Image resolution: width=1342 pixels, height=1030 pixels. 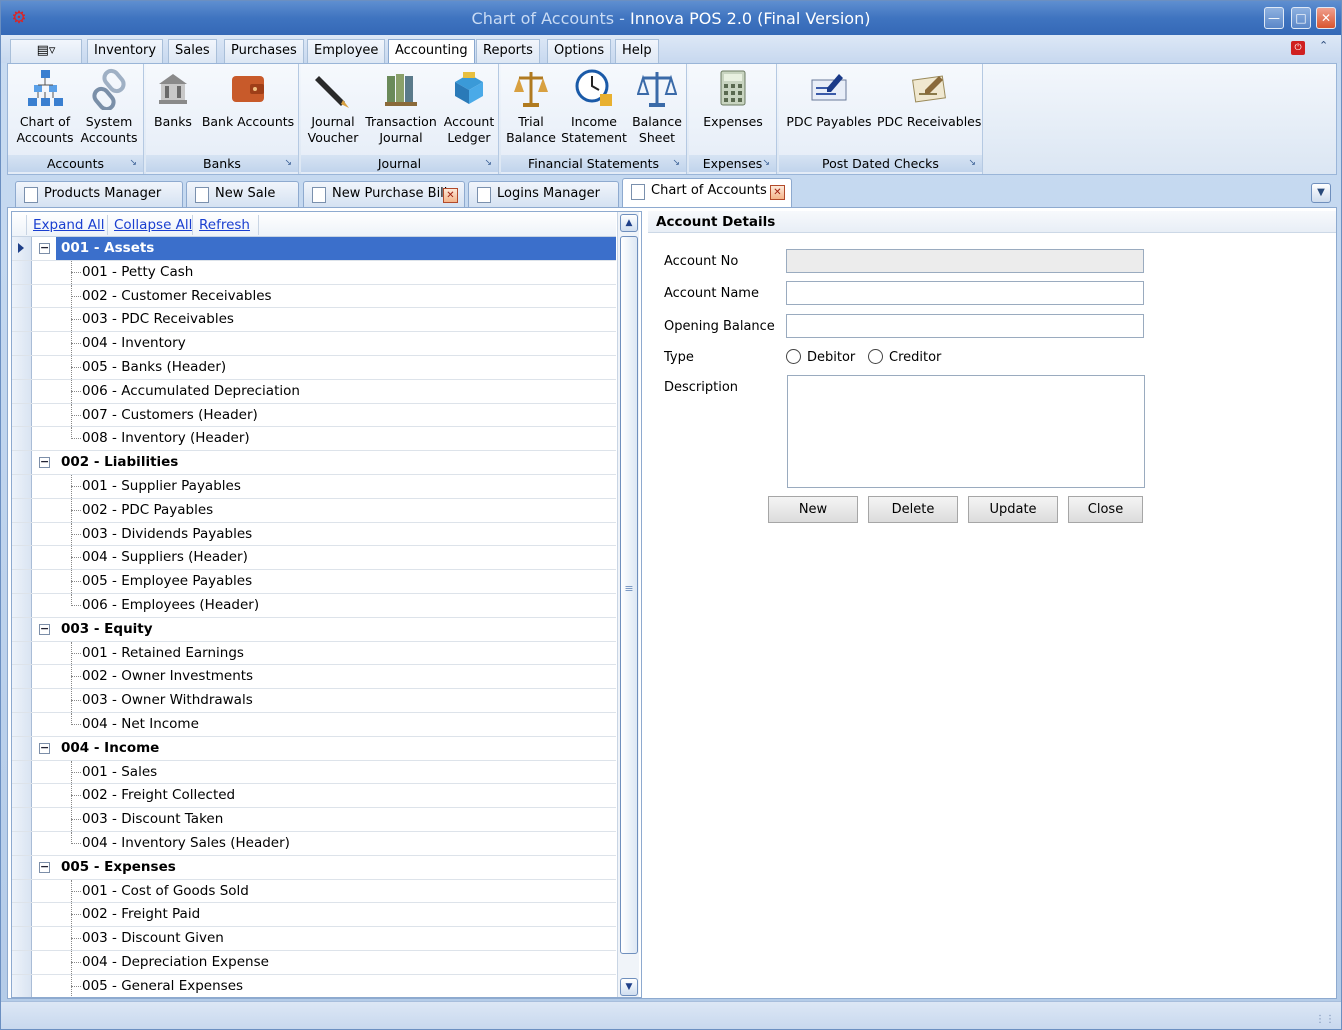 I want to click on tree-account-row: 004 - Net Income, so click(x=314, y=724).